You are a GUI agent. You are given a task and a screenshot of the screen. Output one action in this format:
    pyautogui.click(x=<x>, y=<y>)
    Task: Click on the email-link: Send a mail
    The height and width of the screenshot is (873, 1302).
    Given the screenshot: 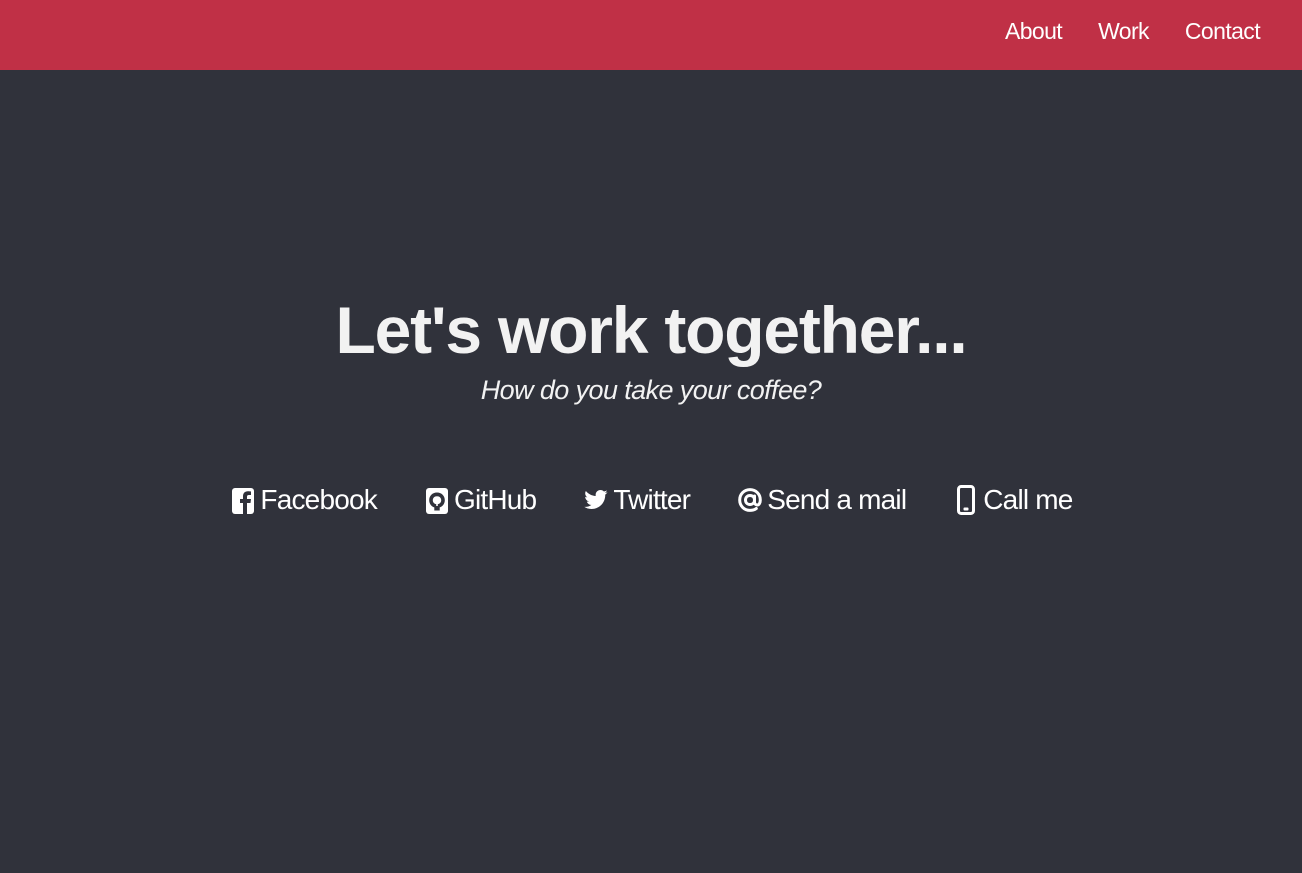 What is the action you would take?
    pyautogui.click(x=822, y=500)
    